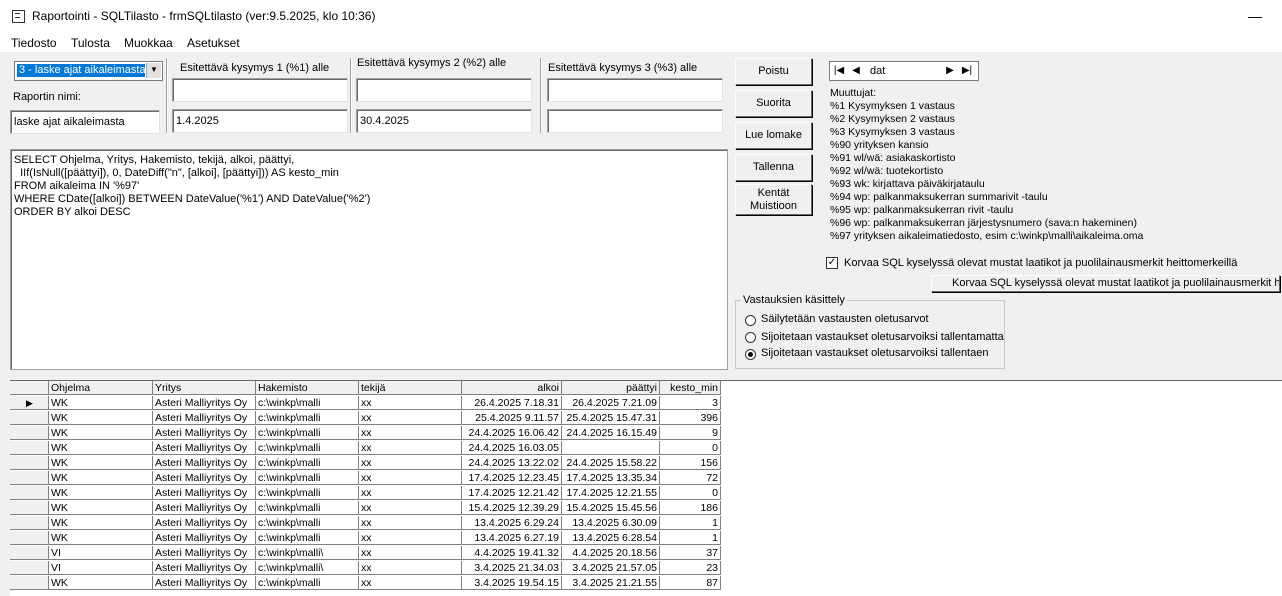 The height and width of the screenshot is (596, 1282). What do you see at coordinates (34, 43) in the screenshot?
I see `menu-tiedosto: Tiedosto` at bounding box center [34, 43].